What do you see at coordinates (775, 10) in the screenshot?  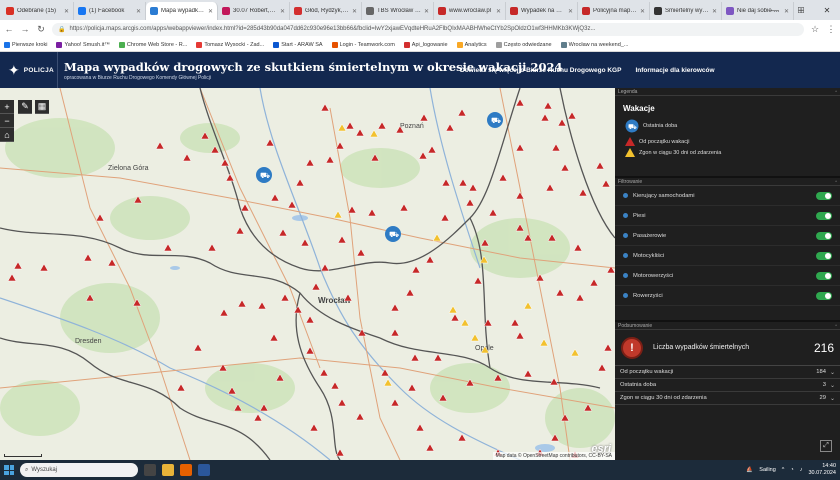 I see `minimize-button: —` at bounding box center [775, 10].